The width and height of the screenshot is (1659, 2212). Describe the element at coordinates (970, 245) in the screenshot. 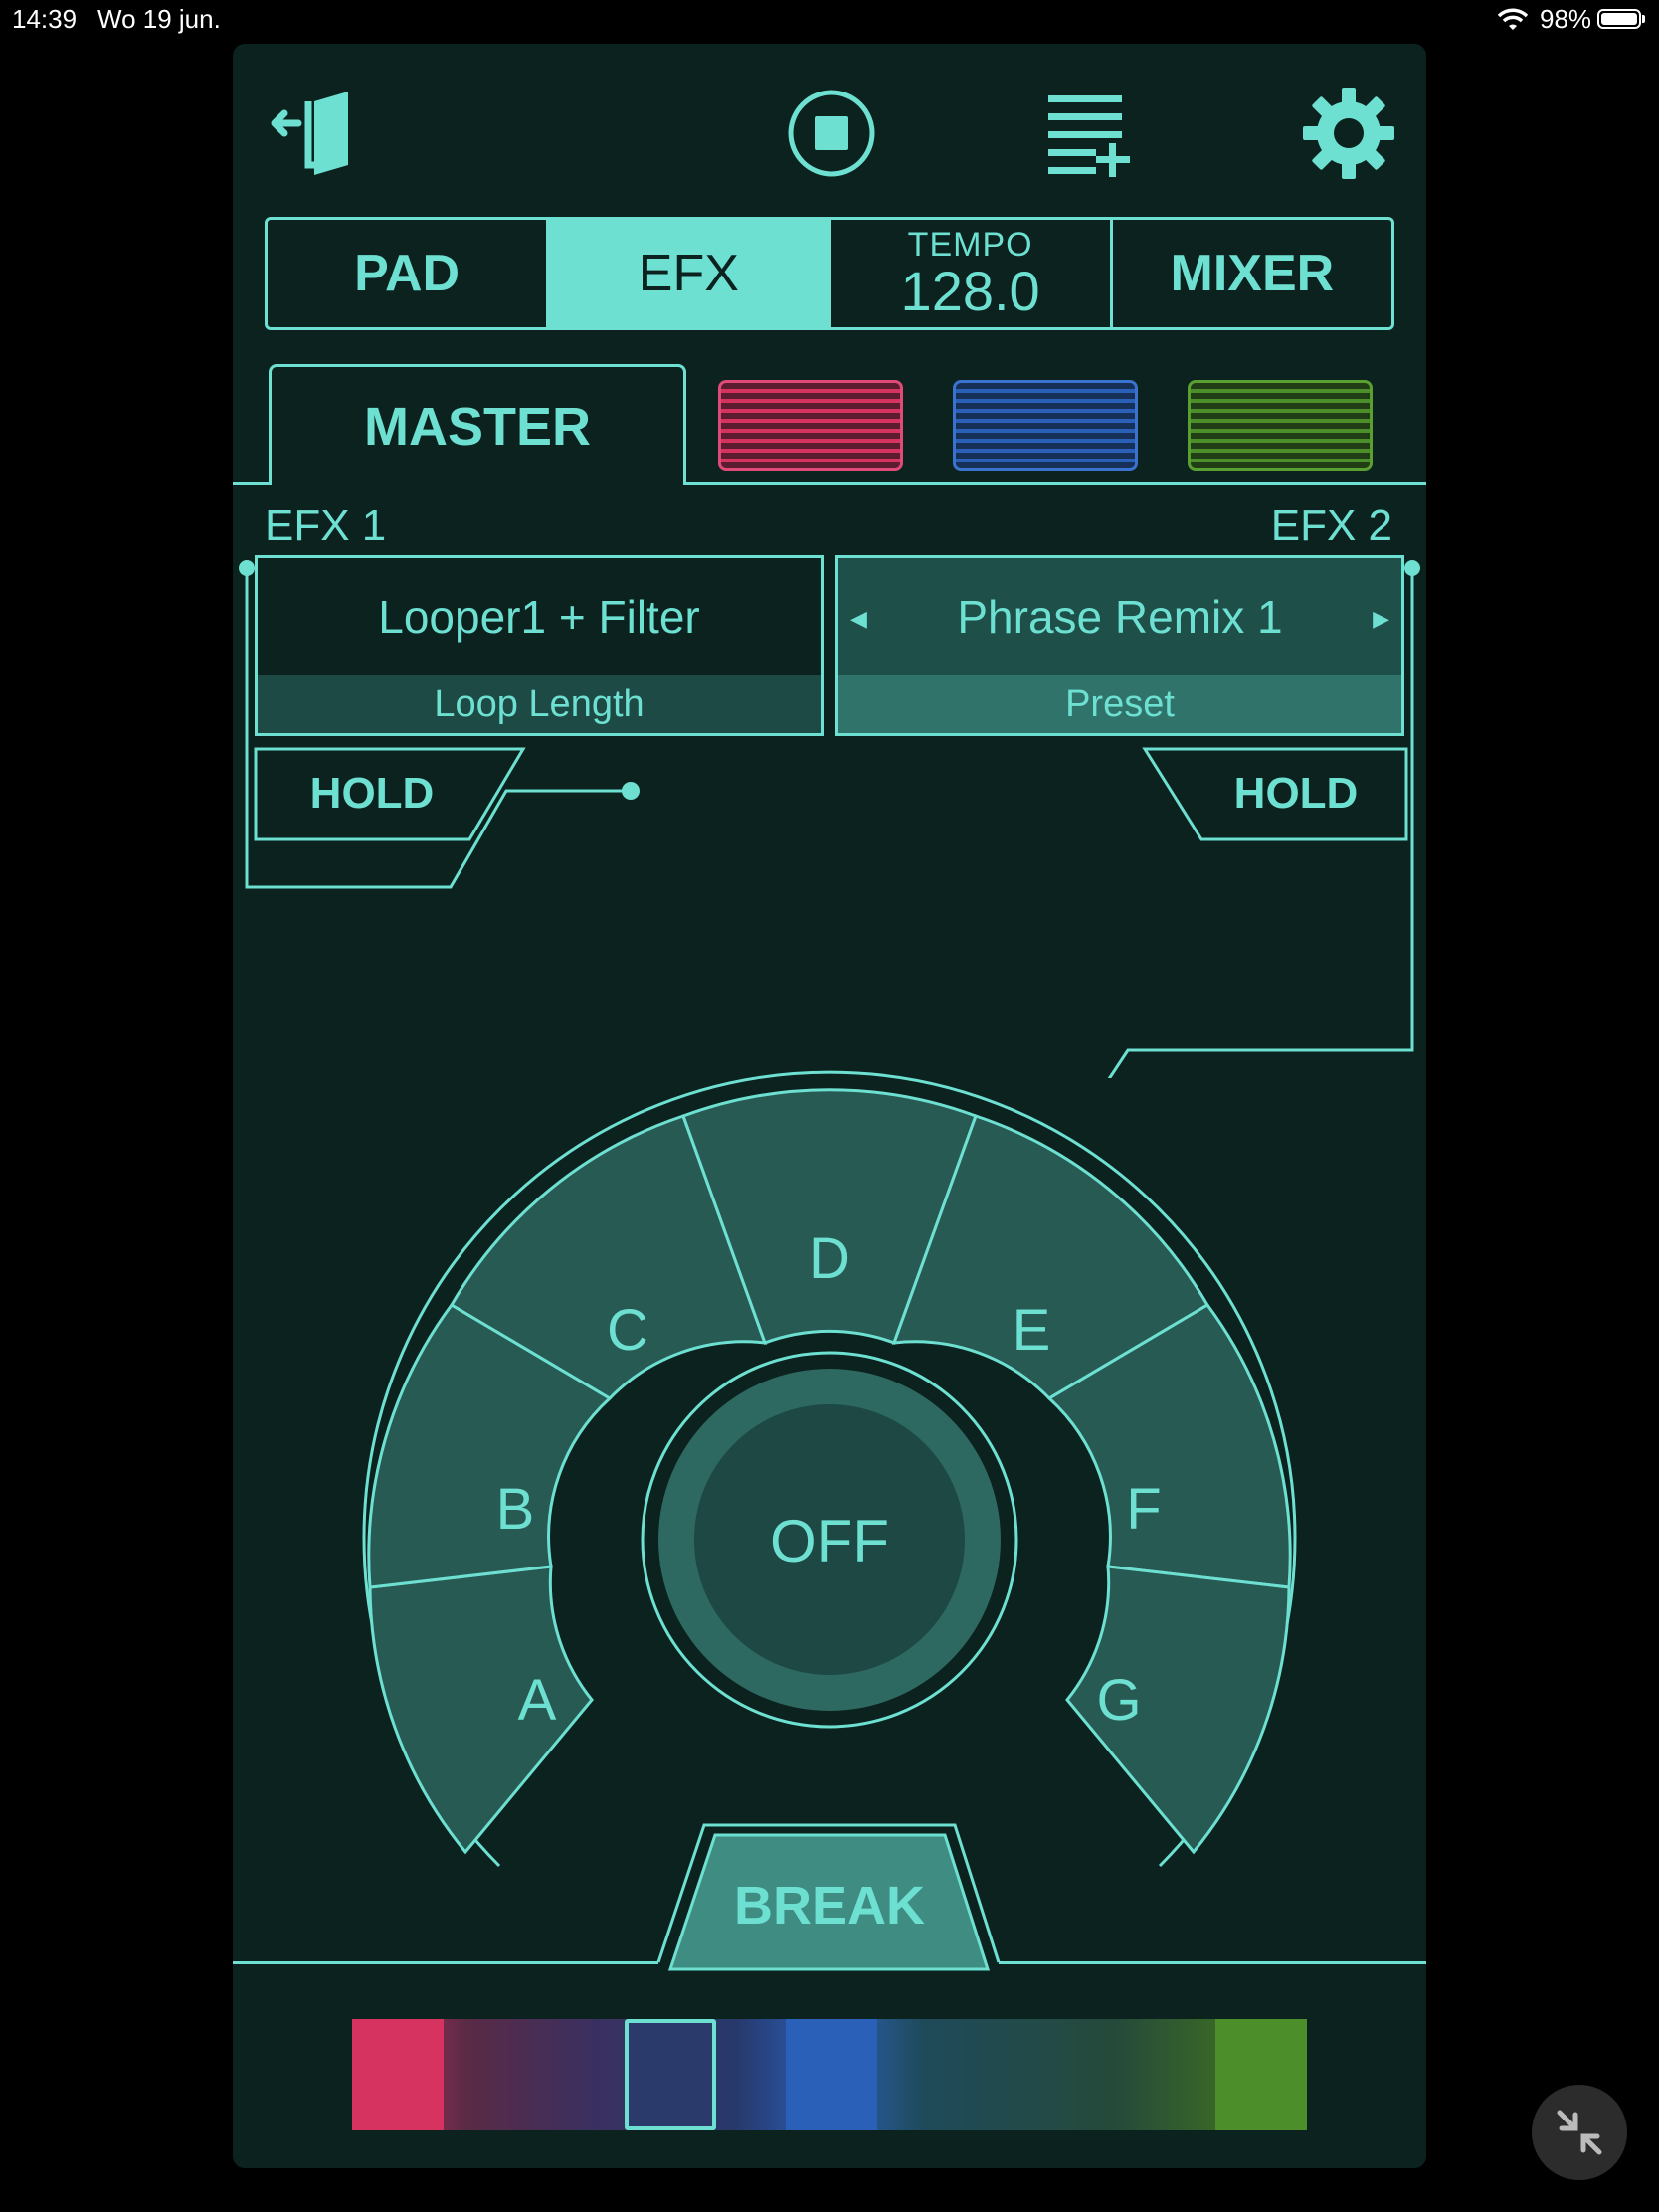

I see `tempo-label: TEMPO` at that location.